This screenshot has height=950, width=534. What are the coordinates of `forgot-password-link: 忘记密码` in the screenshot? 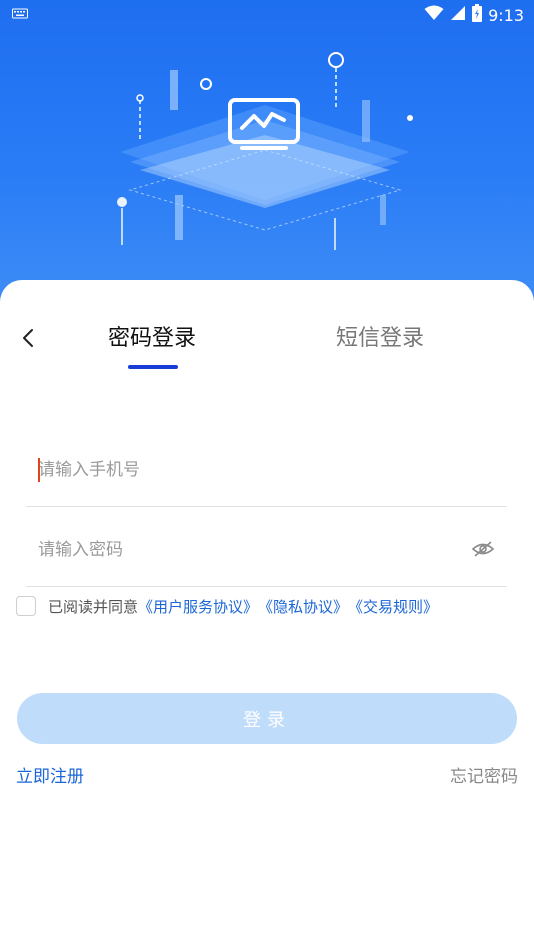 It's located at (484, 774).